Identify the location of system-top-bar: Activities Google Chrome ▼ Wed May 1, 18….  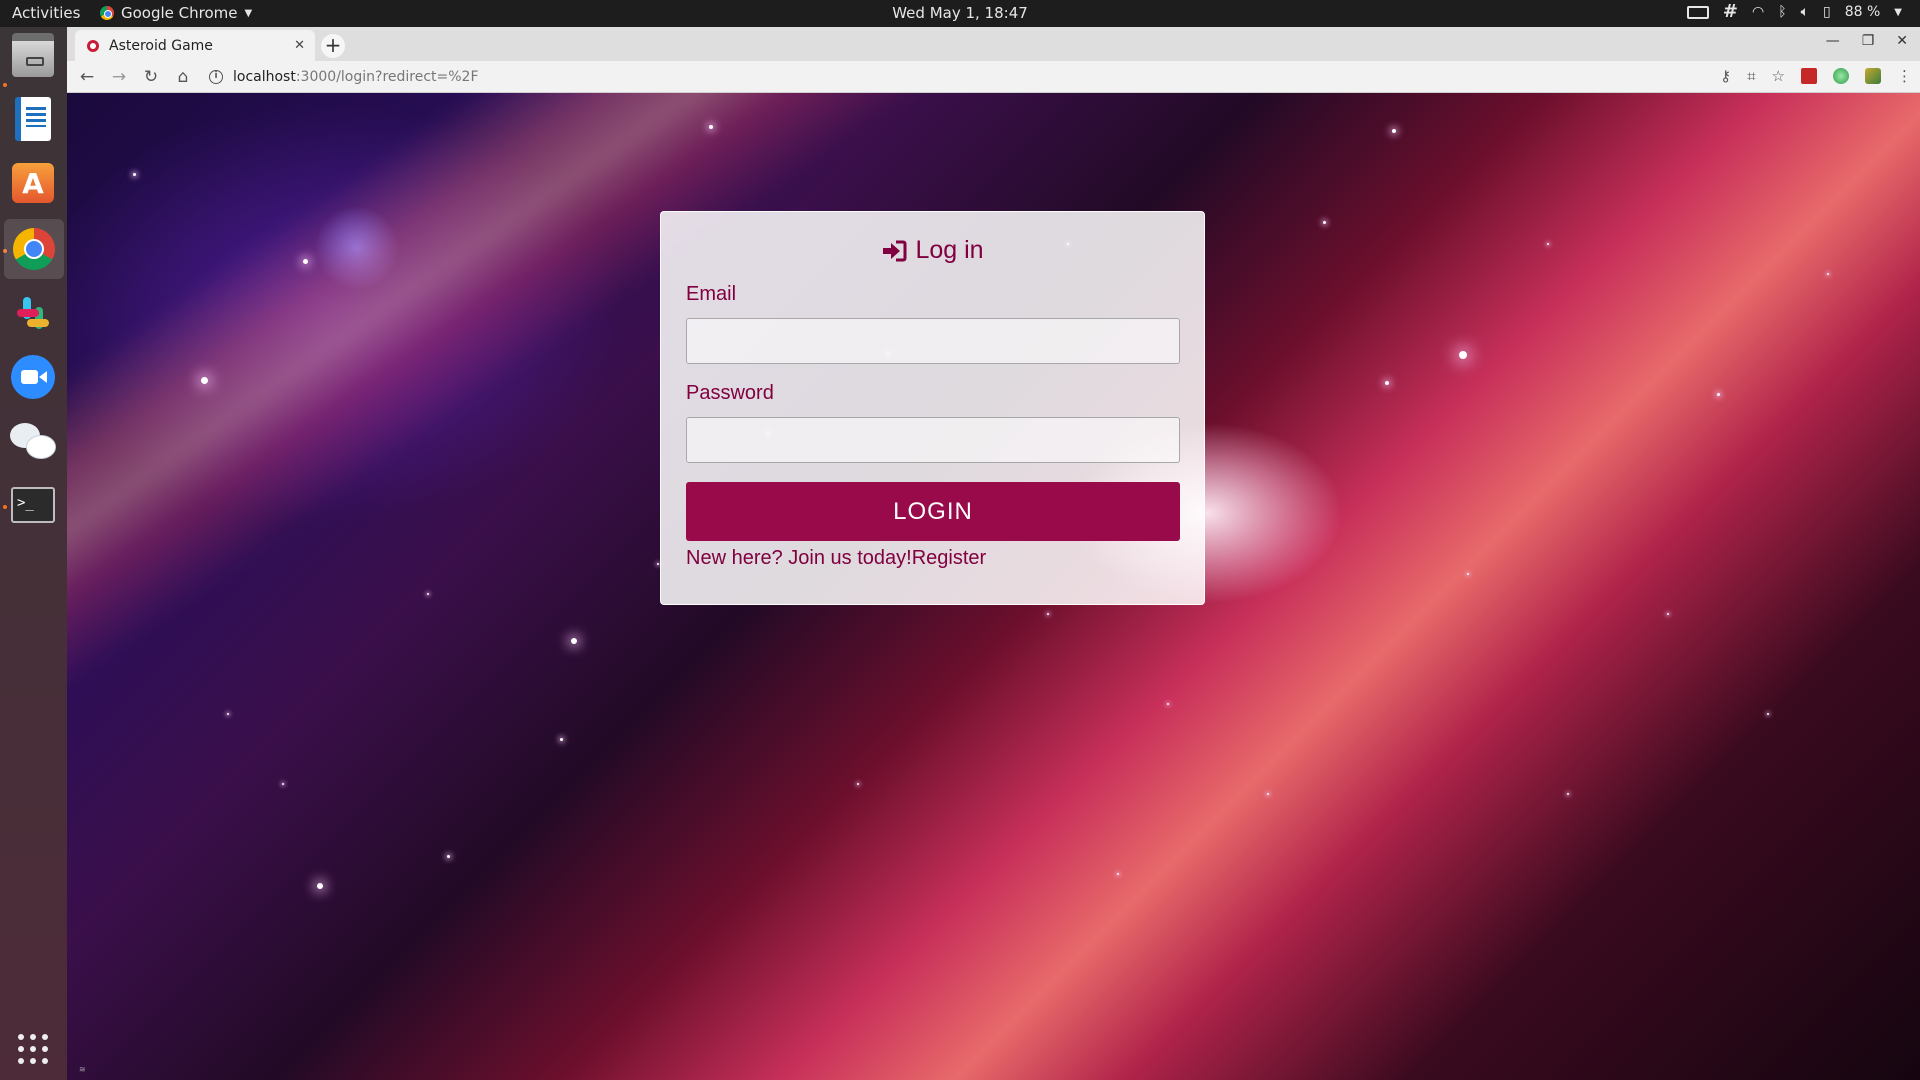
(960, 13).